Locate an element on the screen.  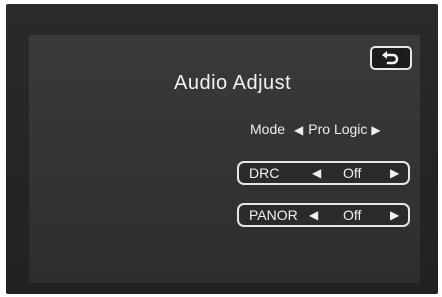
panor-option: PANOR ◀ Off ▶ is located at coordinates (323, 215).